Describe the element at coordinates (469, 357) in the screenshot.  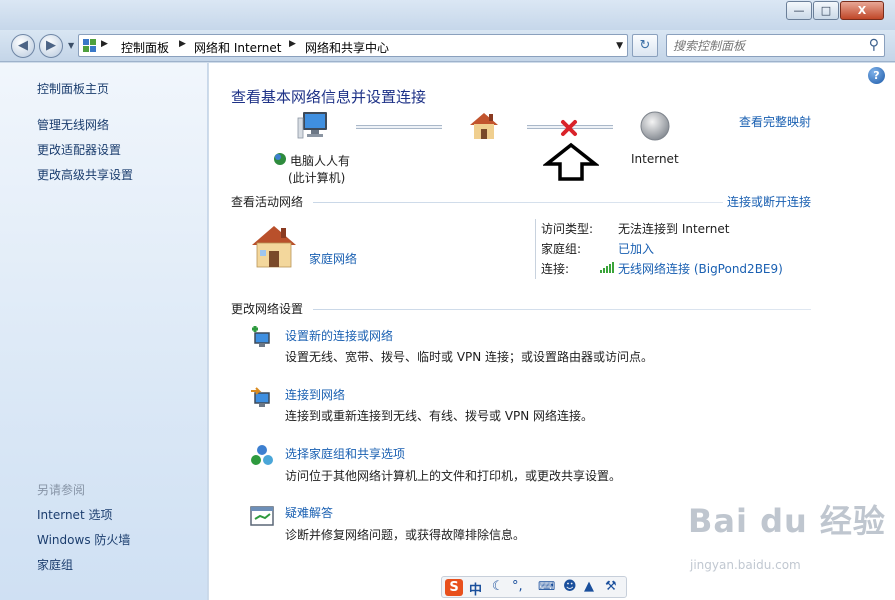
I see `setup-new-connection-desc: 设置无线、宽带、拨号、临时或 VPN 连接；或设置路由器或访问点。` at that location.